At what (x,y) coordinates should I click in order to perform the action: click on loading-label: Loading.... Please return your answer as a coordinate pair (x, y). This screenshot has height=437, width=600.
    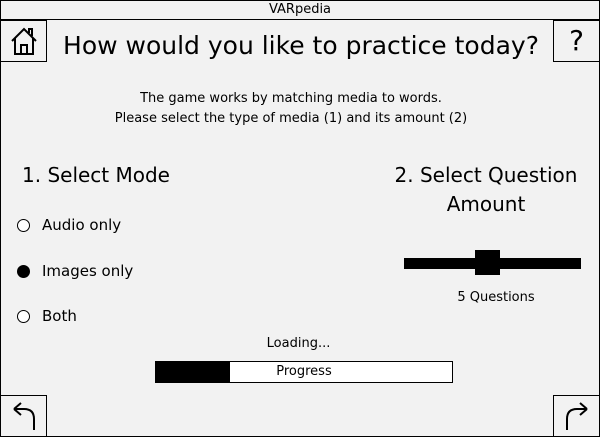
    Looking at the image, I should click on (298, 343).